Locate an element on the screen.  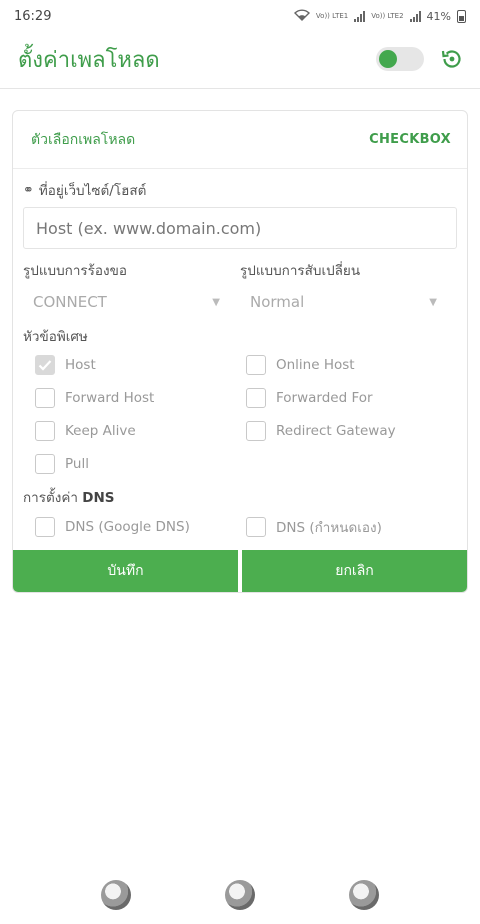
battery-icon is located at coordinates (461, 16).